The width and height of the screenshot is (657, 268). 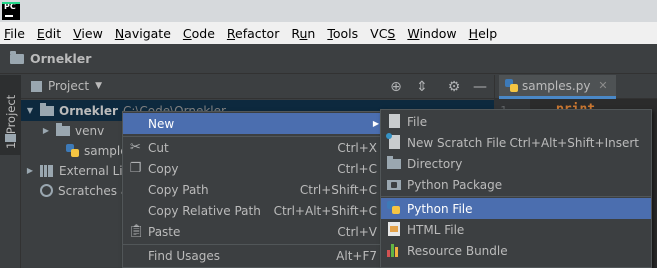 I want to click on menu-help: Help, so click(x=483, y=33).